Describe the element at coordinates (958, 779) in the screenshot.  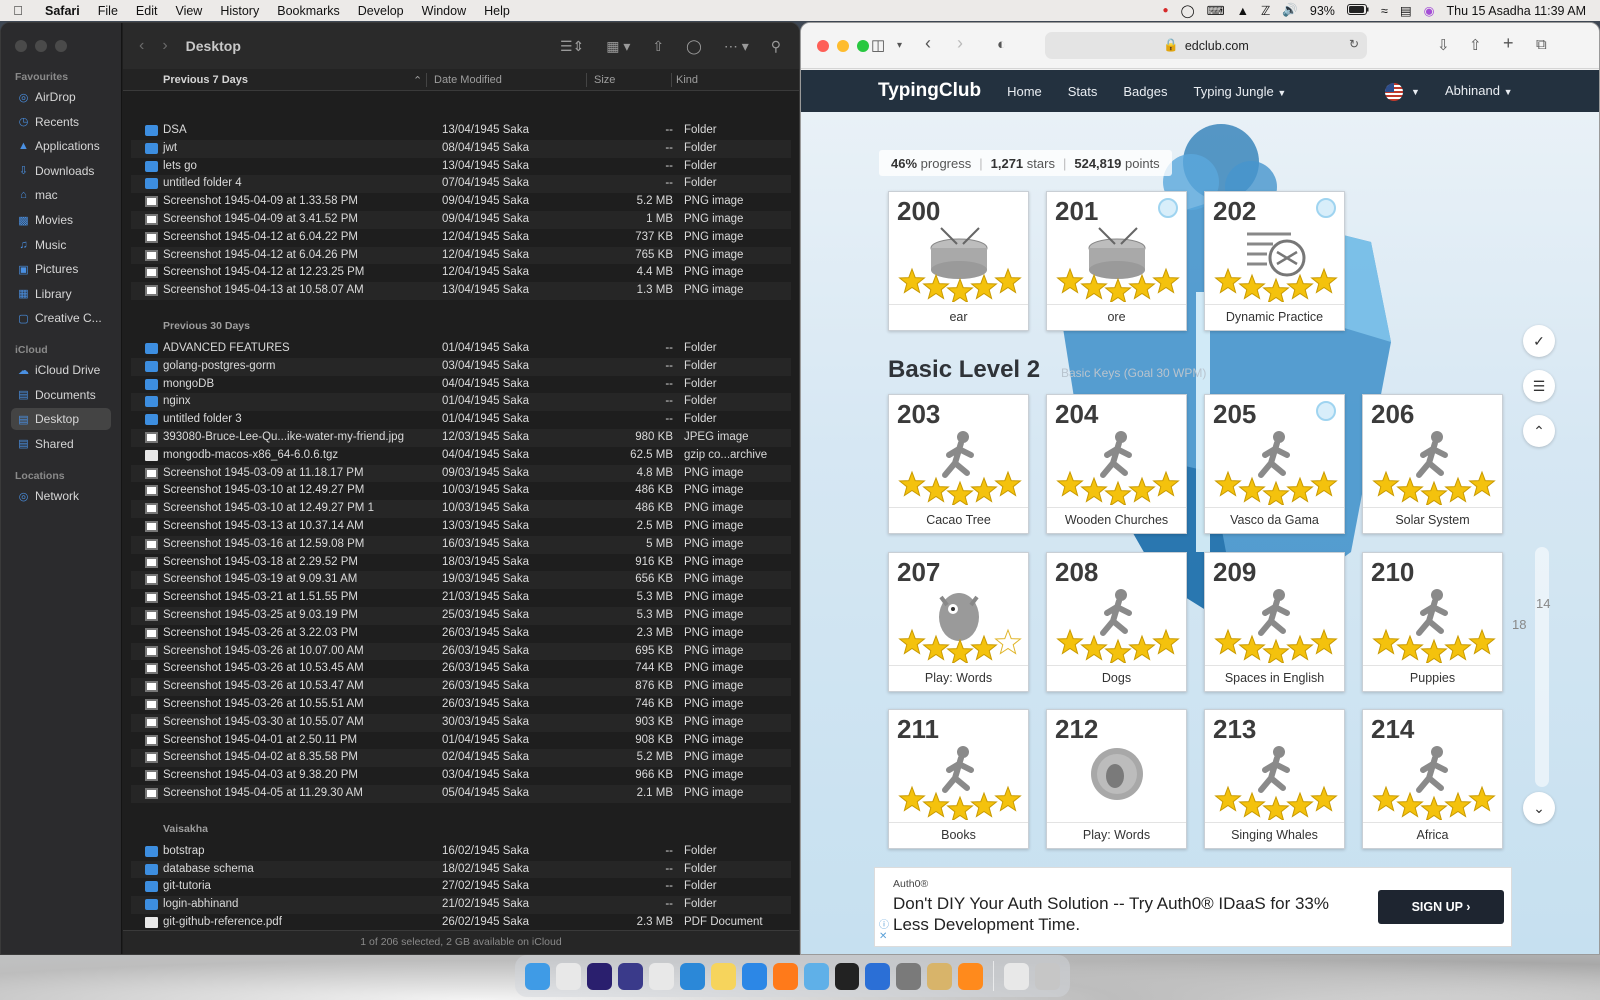
I see `lesson-card: 211 Books` at that location.